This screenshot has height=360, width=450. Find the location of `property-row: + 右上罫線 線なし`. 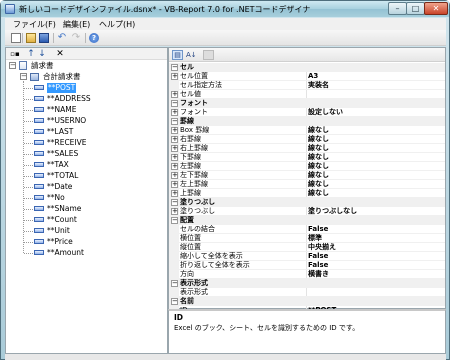

property-row: + 右上罫線 線なし is located at coordinates (307, 148).